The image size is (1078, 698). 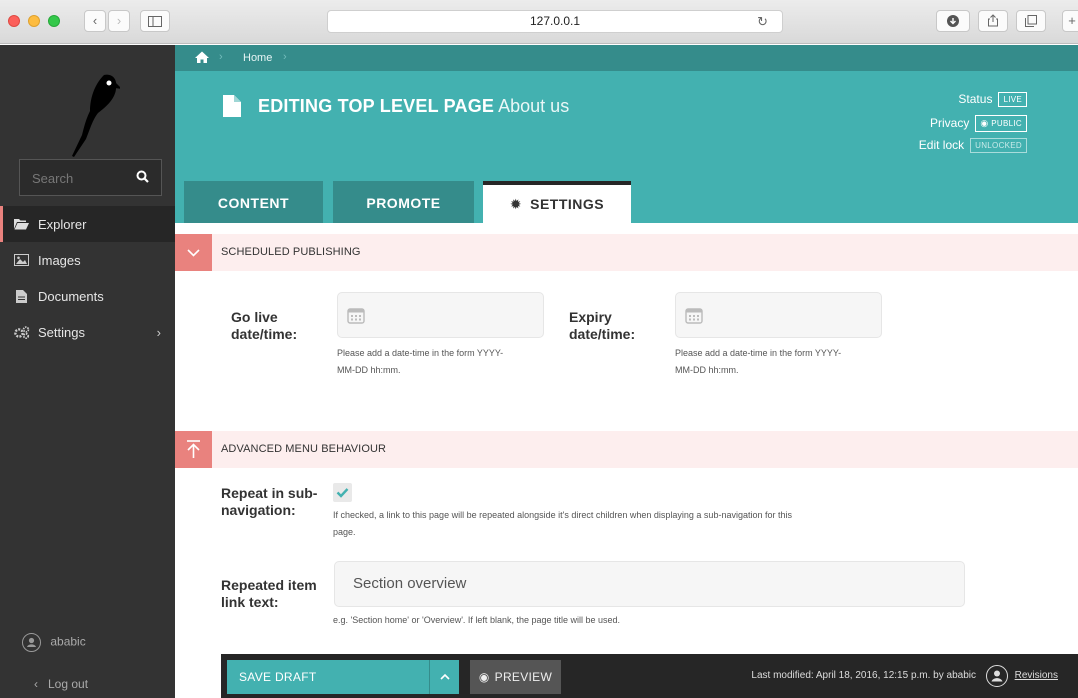 I want to click on tabs-icon, so click(x=1031, y=21).